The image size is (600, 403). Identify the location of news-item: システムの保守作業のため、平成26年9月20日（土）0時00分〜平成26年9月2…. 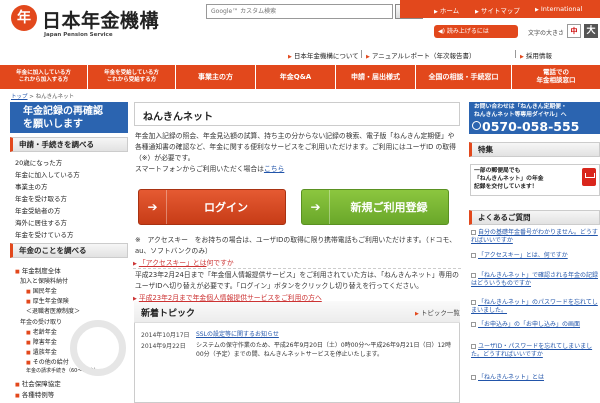
(324, 350).